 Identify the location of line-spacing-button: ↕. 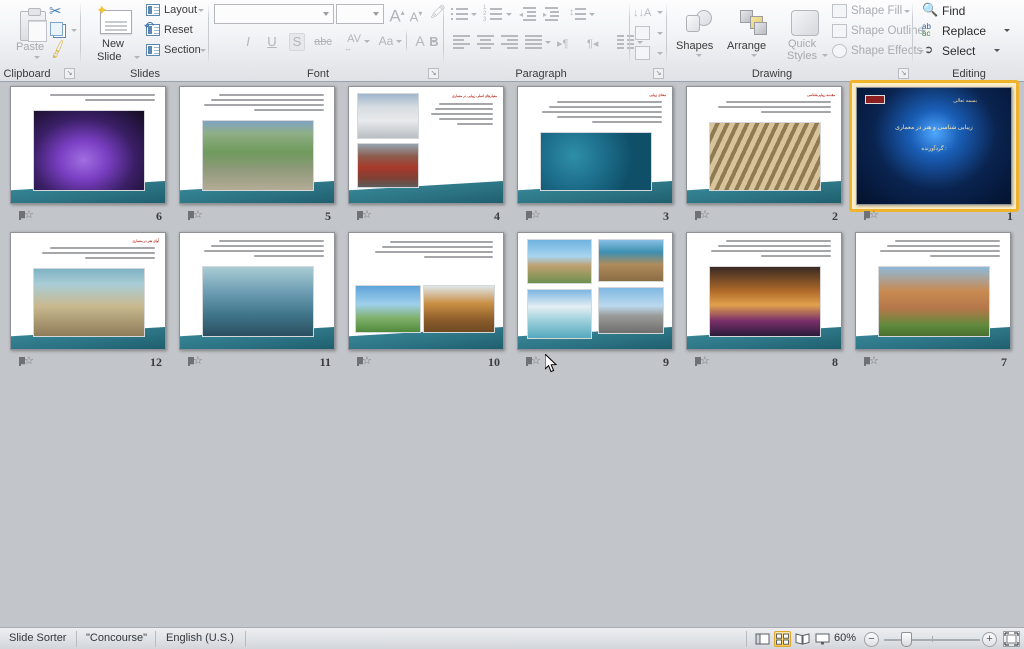
(582, 14).